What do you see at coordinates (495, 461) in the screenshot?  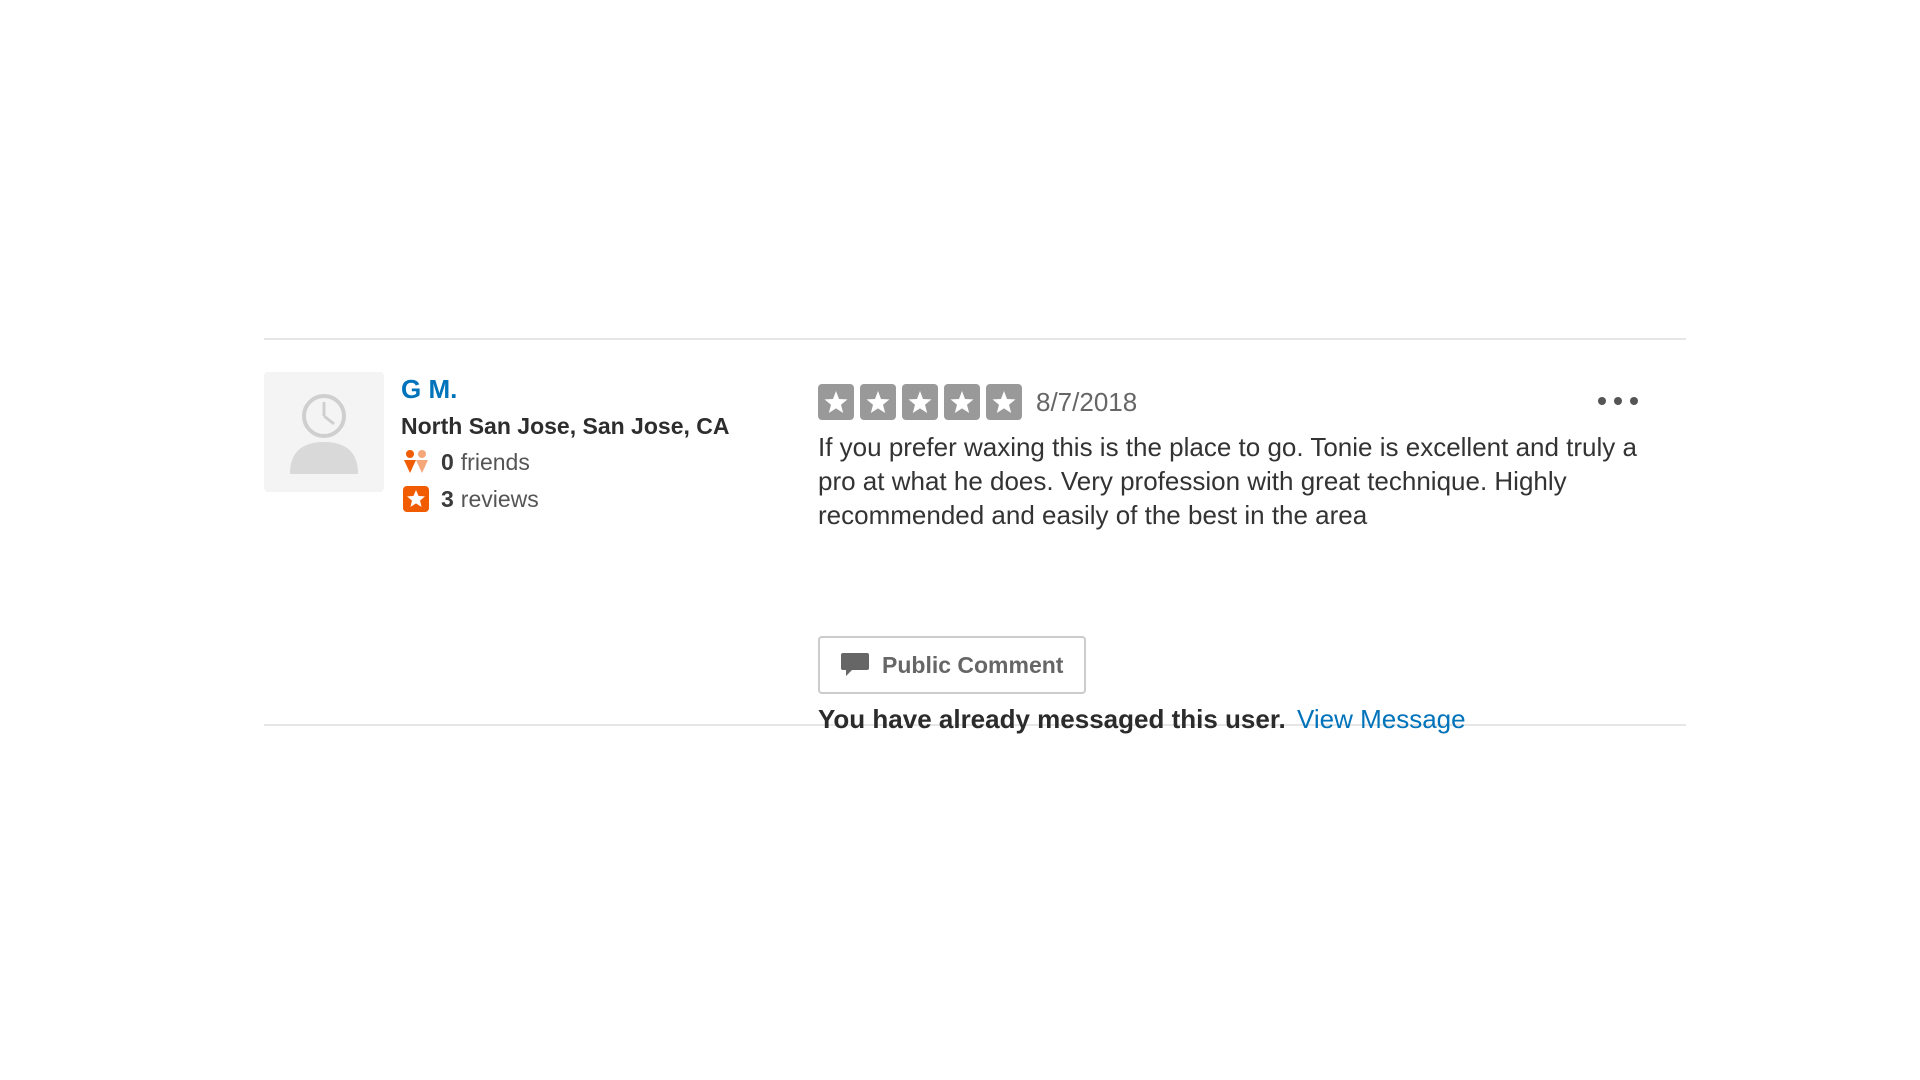 I see `friends-label: friends` at bounding box center [495, 461].